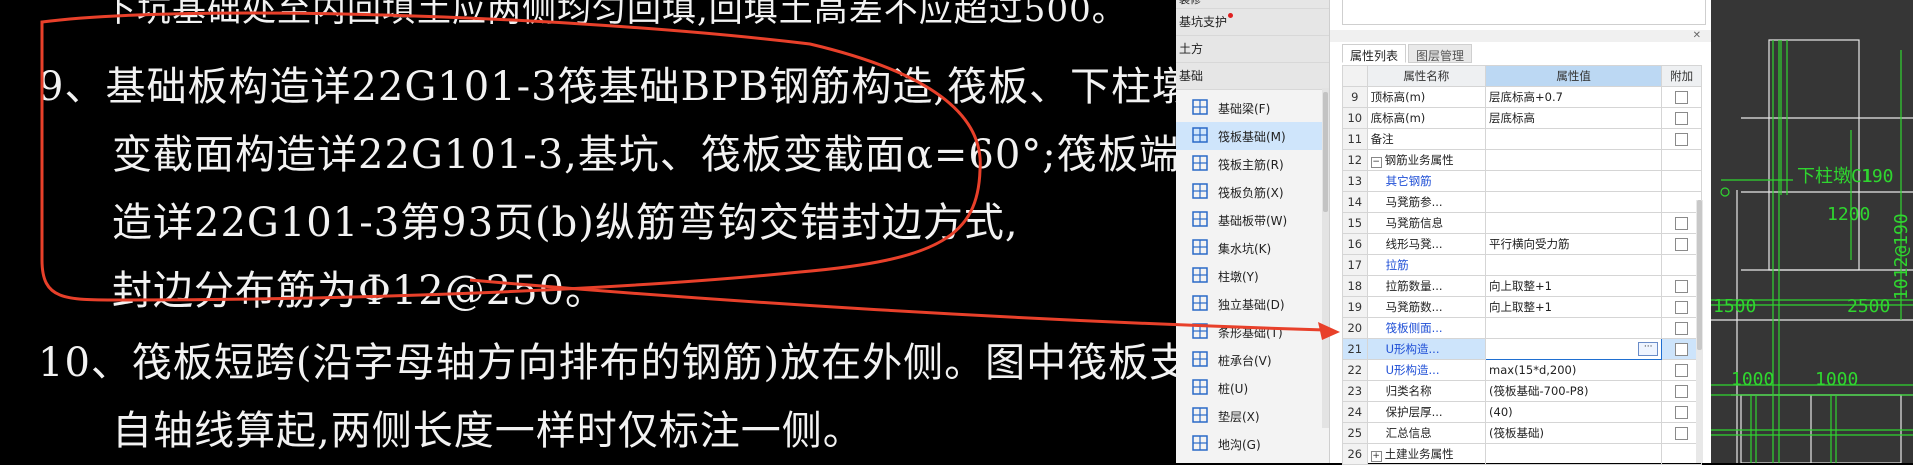 The height and width of the screenshot is (465, 1913). I want to click on property-row: 16 线形马凳... 平行横向受力筋, so click(1522, 244).